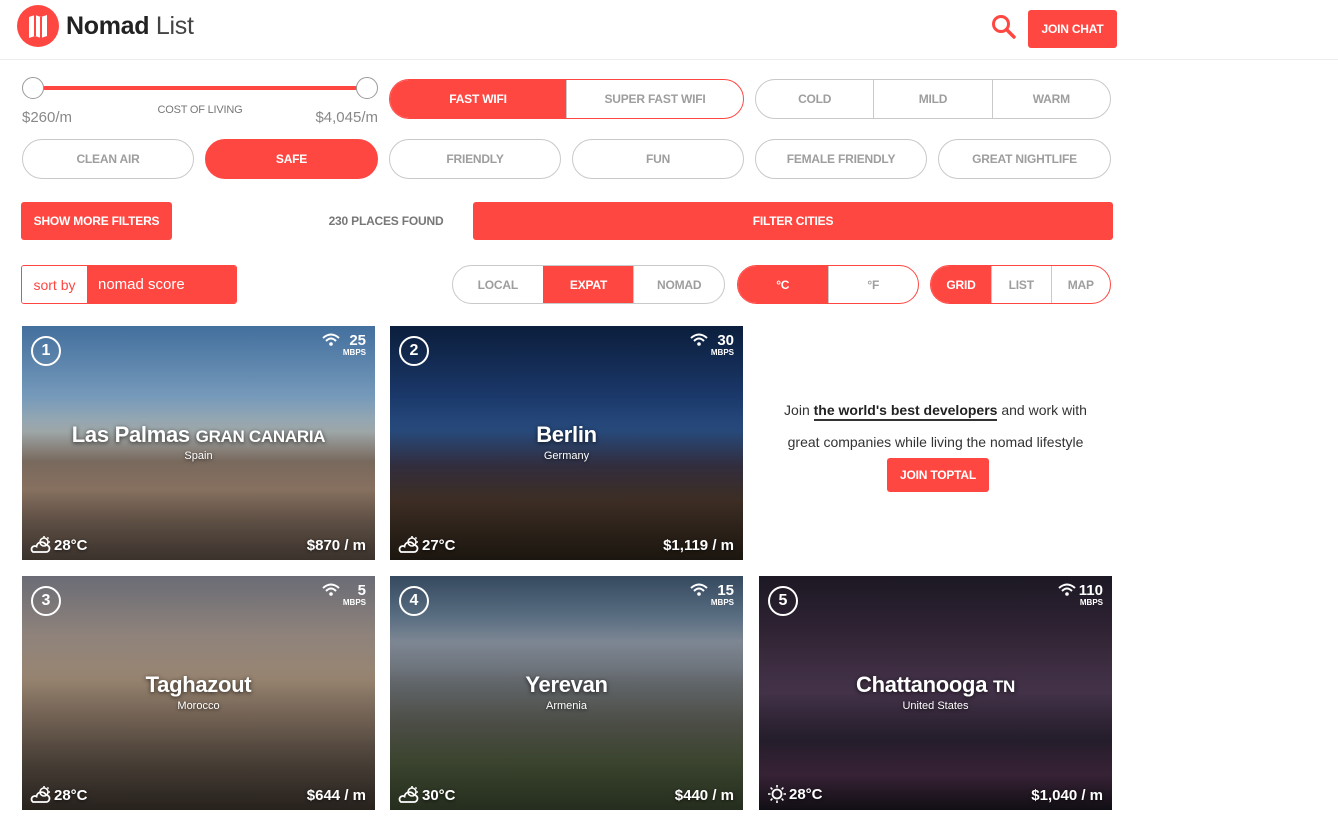 The width and height of the screenshot is (1338, 819). Describe the element at coordinates (669, 30) in the screenshot. I see `top-header: Nomad List JOIN CHAT` at that location.